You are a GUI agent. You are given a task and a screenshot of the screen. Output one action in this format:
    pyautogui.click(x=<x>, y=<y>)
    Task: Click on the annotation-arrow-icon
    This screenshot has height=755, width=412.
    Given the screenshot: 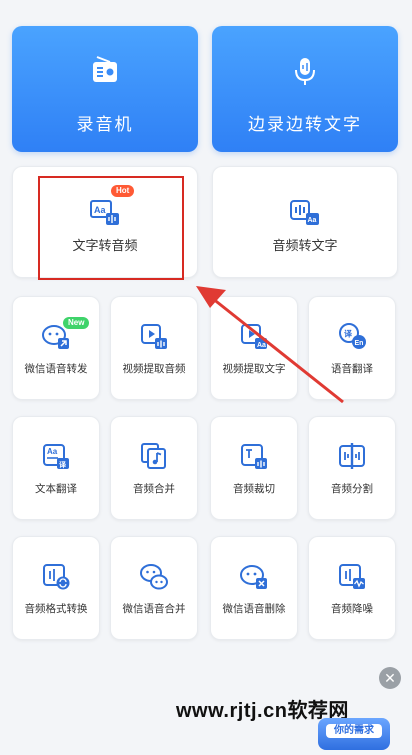 What is the action you would take?
    pyautogui.click(x=270, y=345)
    